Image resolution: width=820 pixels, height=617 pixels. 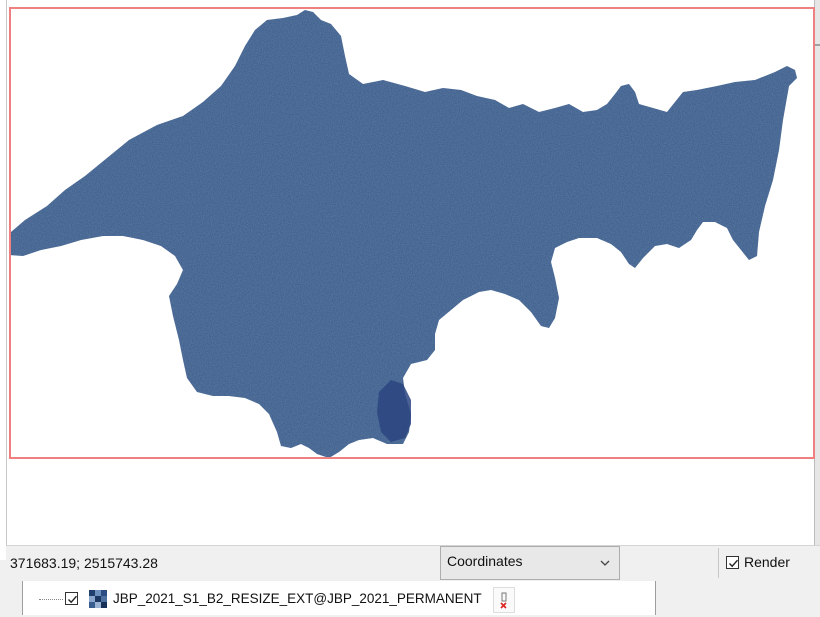 I want to click on status-divider, so click(x=718, y=563).